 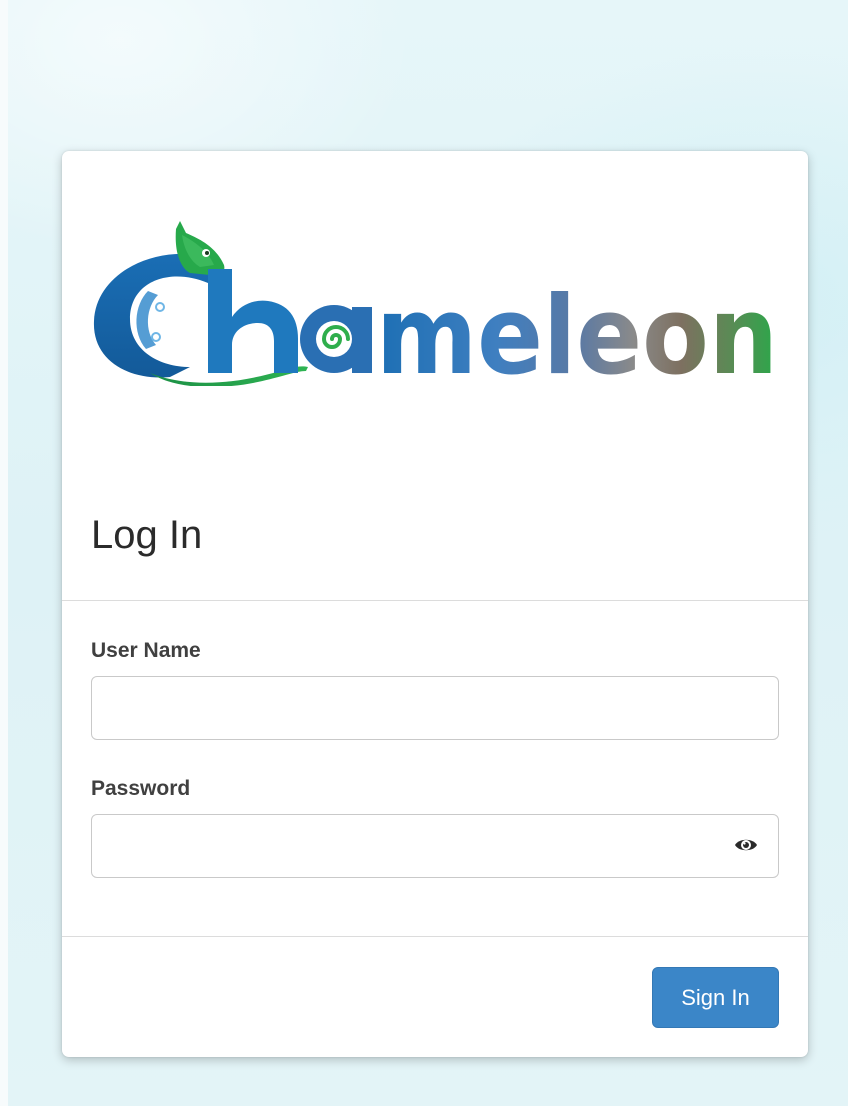 I want to click on password-input, so click(x=435, y=846).